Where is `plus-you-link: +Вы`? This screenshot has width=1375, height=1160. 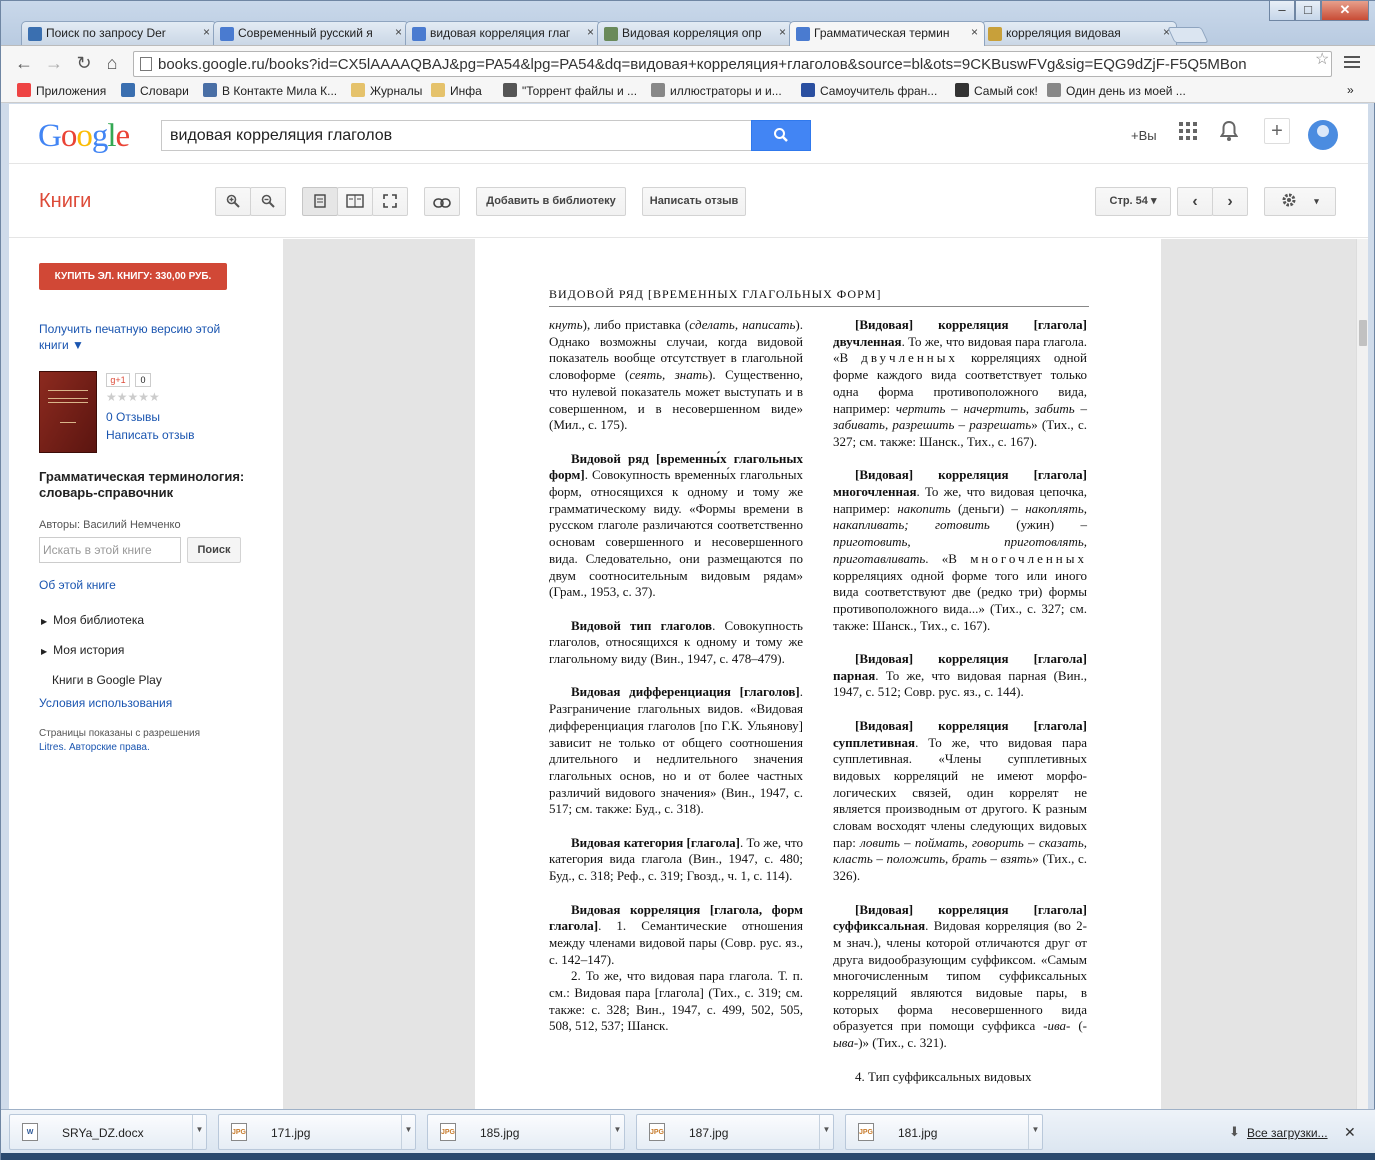 plus-you-link: +Вы is located at coordinates (1144, 135).